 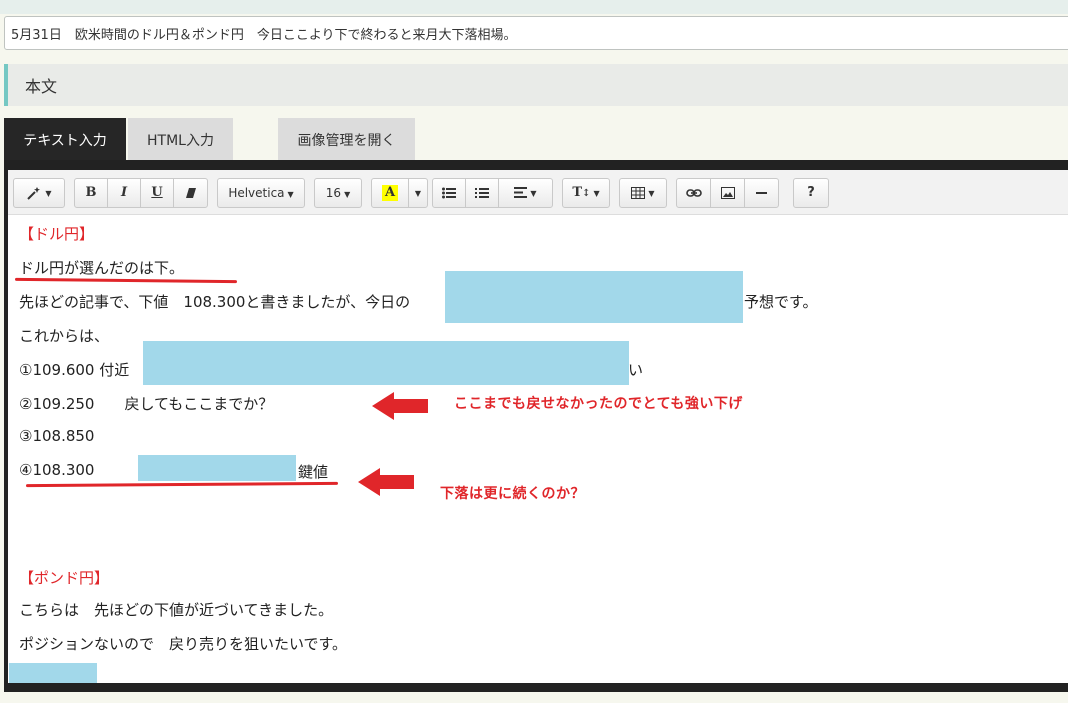 I want to click on usdjpy-line-7: ④108.300, so click(x=57, y=470).